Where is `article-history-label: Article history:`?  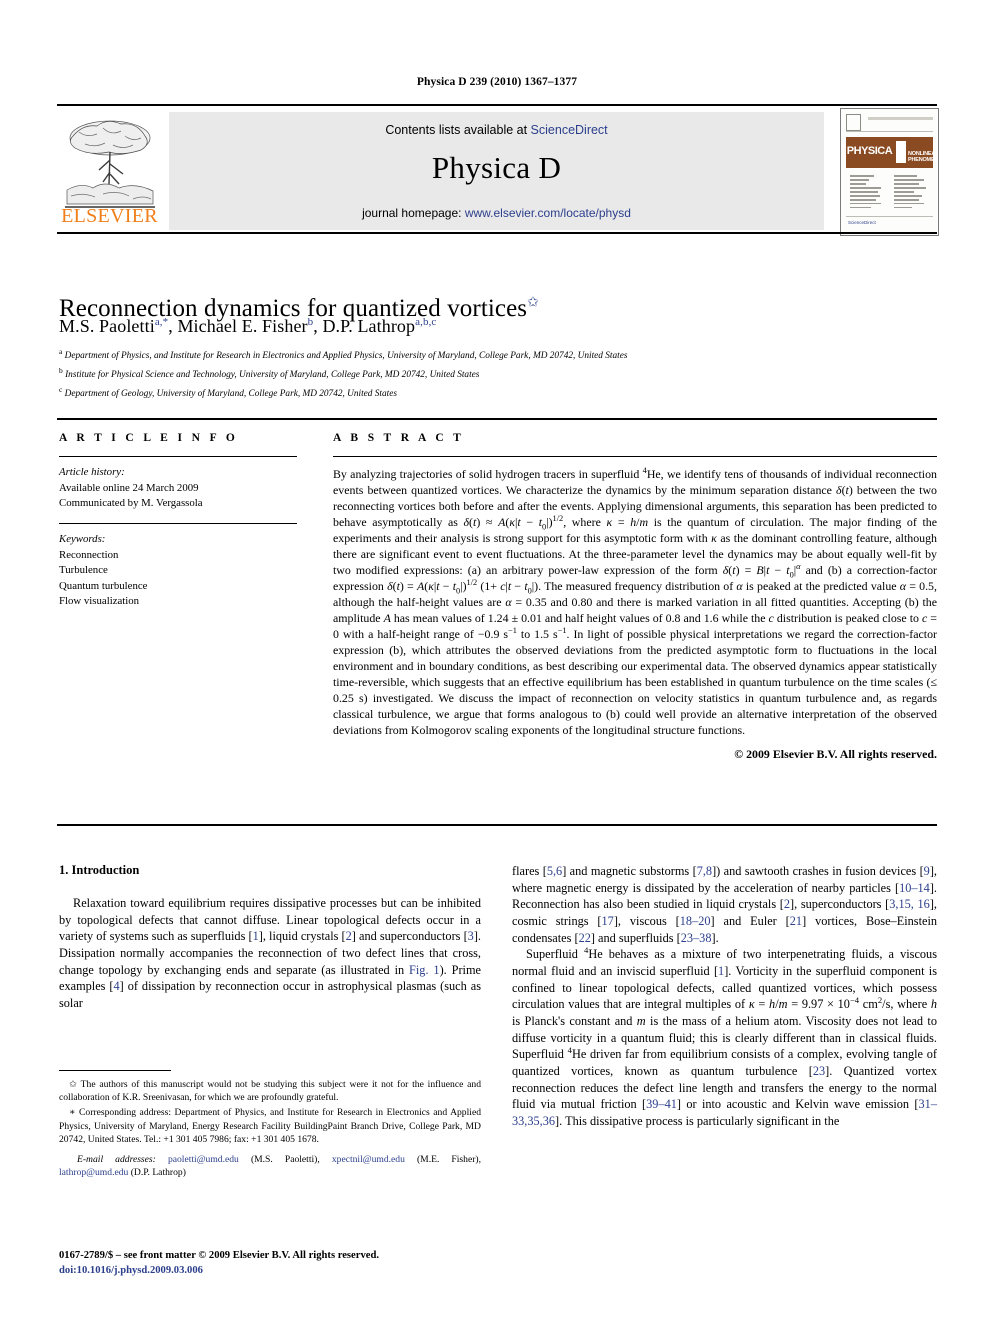
article-history-label: Article history: is located at coordinates (92, 472).